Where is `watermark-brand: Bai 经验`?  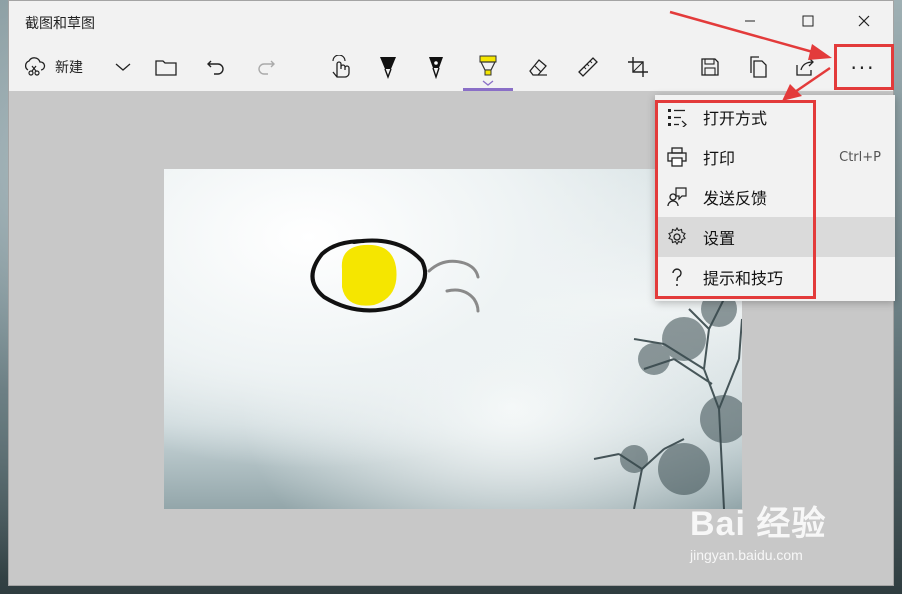
watermark-brand: Bai 经验 is located at coordinates (758, 524).